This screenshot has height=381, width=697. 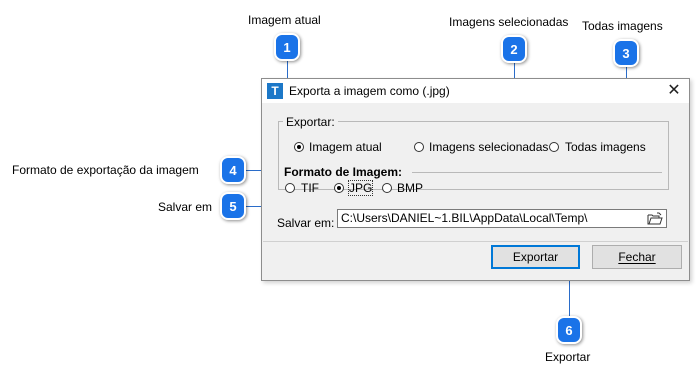 I want to click on radio-bmp, so click(x=387, y=188).